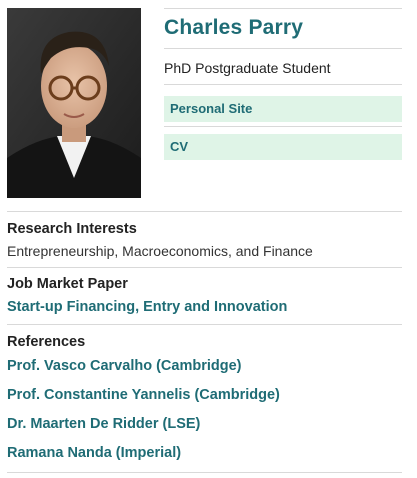 The width and height of the screenshot is (417, 478). What do you see at coordinates (103, 424) in the screenshot?
I see `reference-link: Dr. Maarten De Ridder (LSE)` at bounding box center [103, 424].